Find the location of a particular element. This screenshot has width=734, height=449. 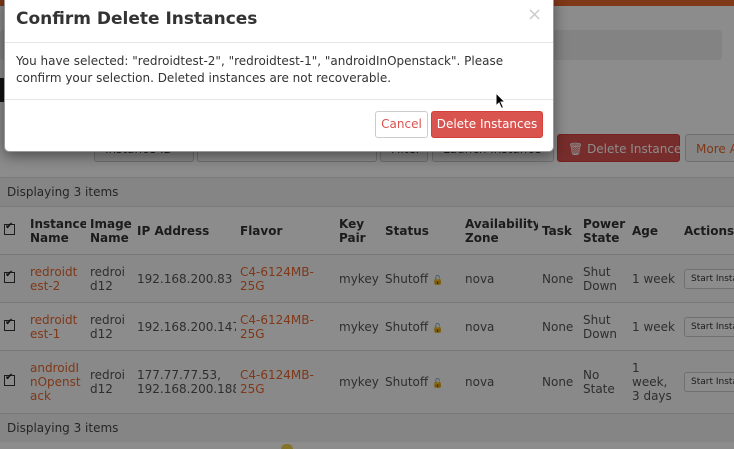

dialog-footer: Cancel Delete Instances is located at coordinates (279, 125).